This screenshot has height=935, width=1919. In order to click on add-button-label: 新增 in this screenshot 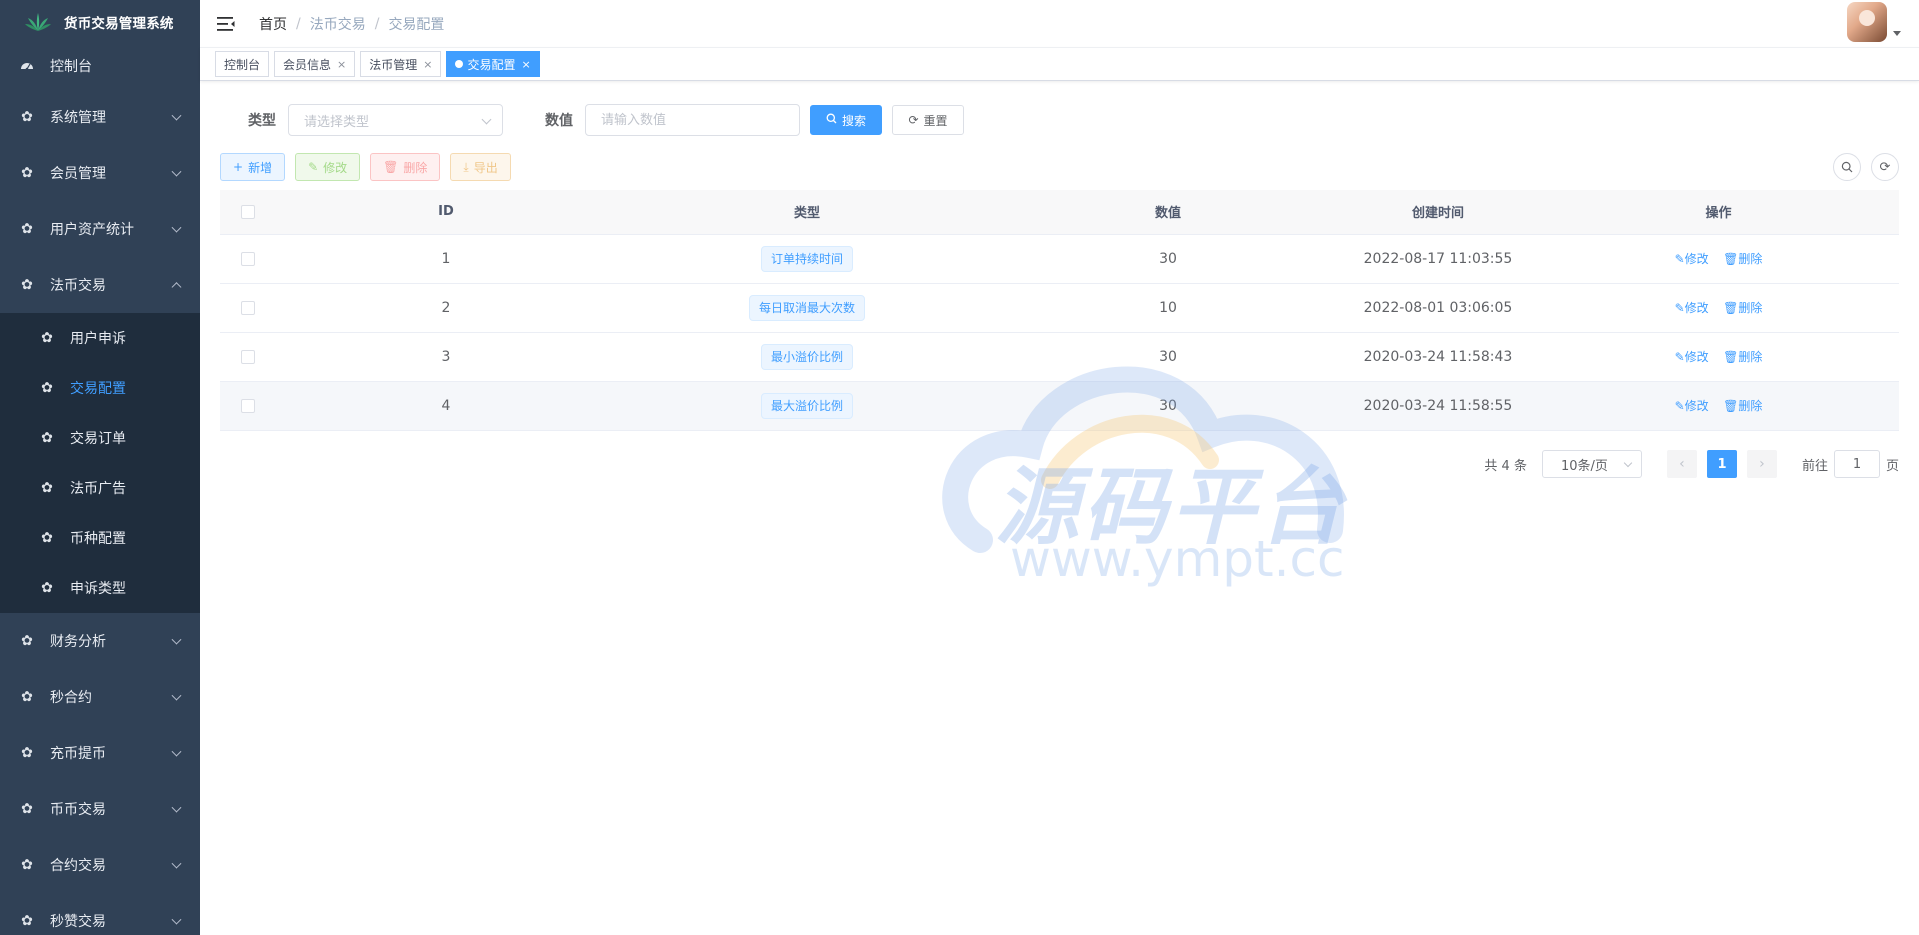, I will do `click(260, 167)`.